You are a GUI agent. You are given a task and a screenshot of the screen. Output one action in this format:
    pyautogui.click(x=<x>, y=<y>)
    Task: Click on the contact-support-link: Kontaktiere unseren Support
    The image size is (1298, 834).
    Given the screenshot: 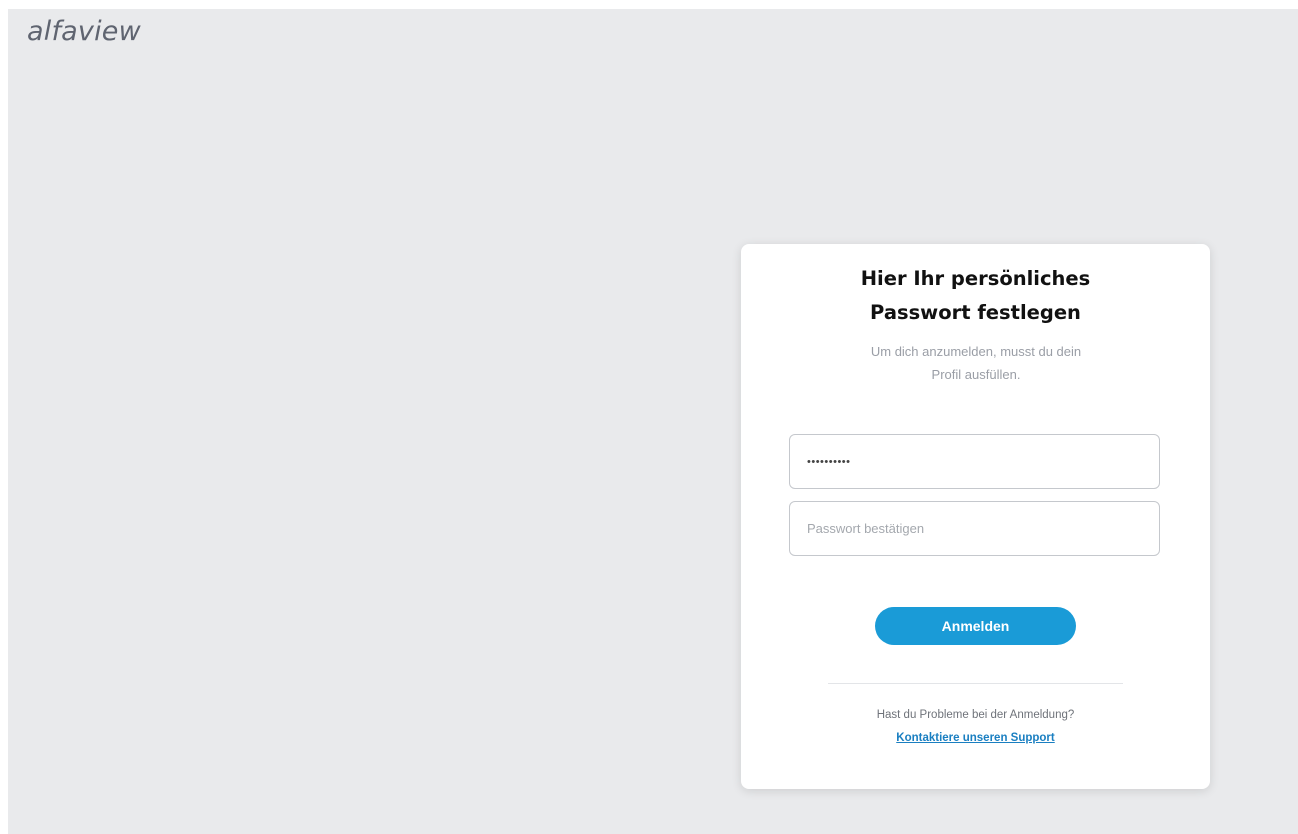 What is the action you would take?
    pyautogui.click(x=975, y=738)
    